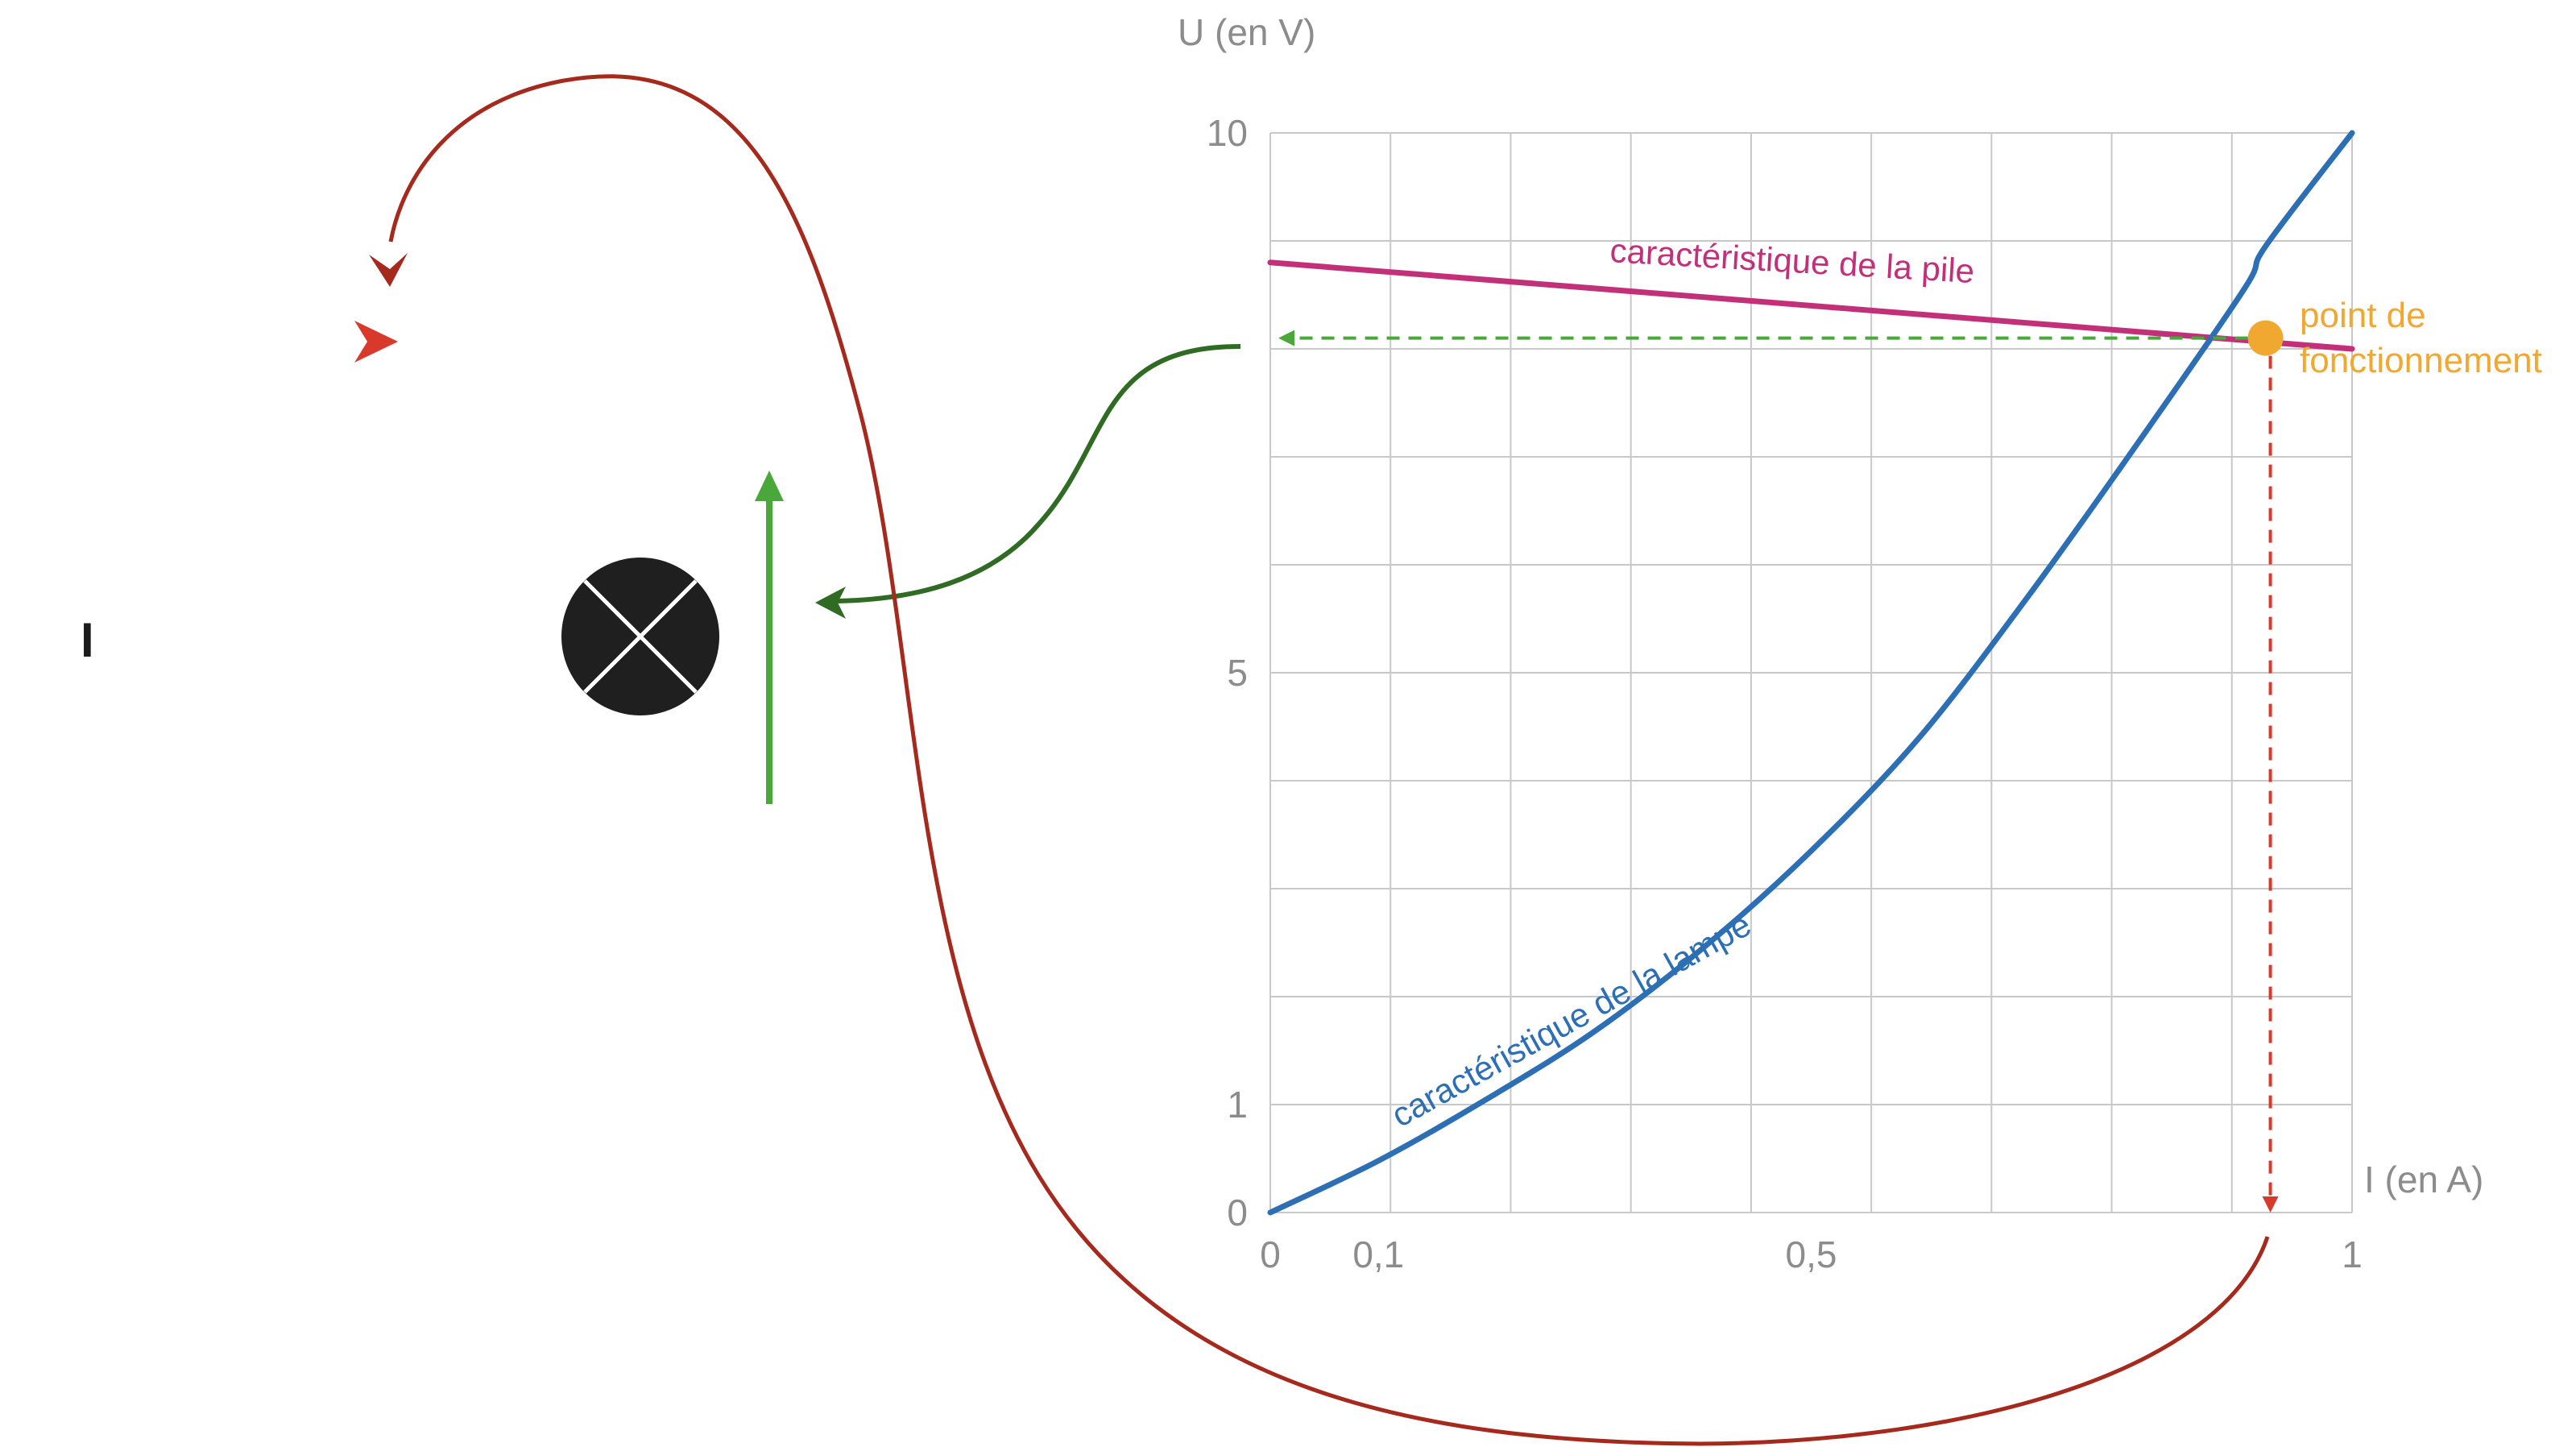  What do you see at coordinates (640, 636) in the screenshot?
I see `lamp-icon` at bounding box center [640, 636].